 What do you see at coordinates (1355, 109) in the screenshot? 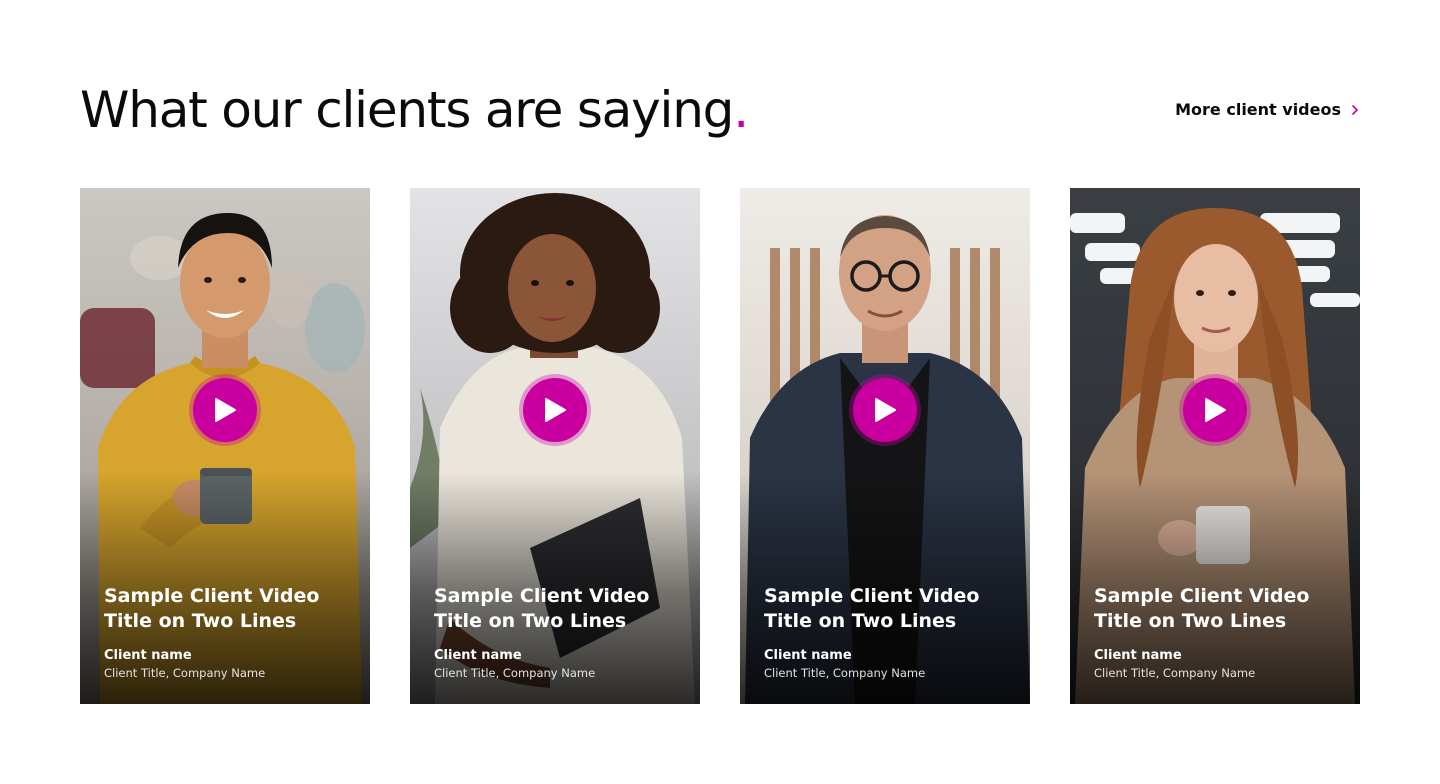
I see `chevron-right-icon` at bounding box center [1355, 109].